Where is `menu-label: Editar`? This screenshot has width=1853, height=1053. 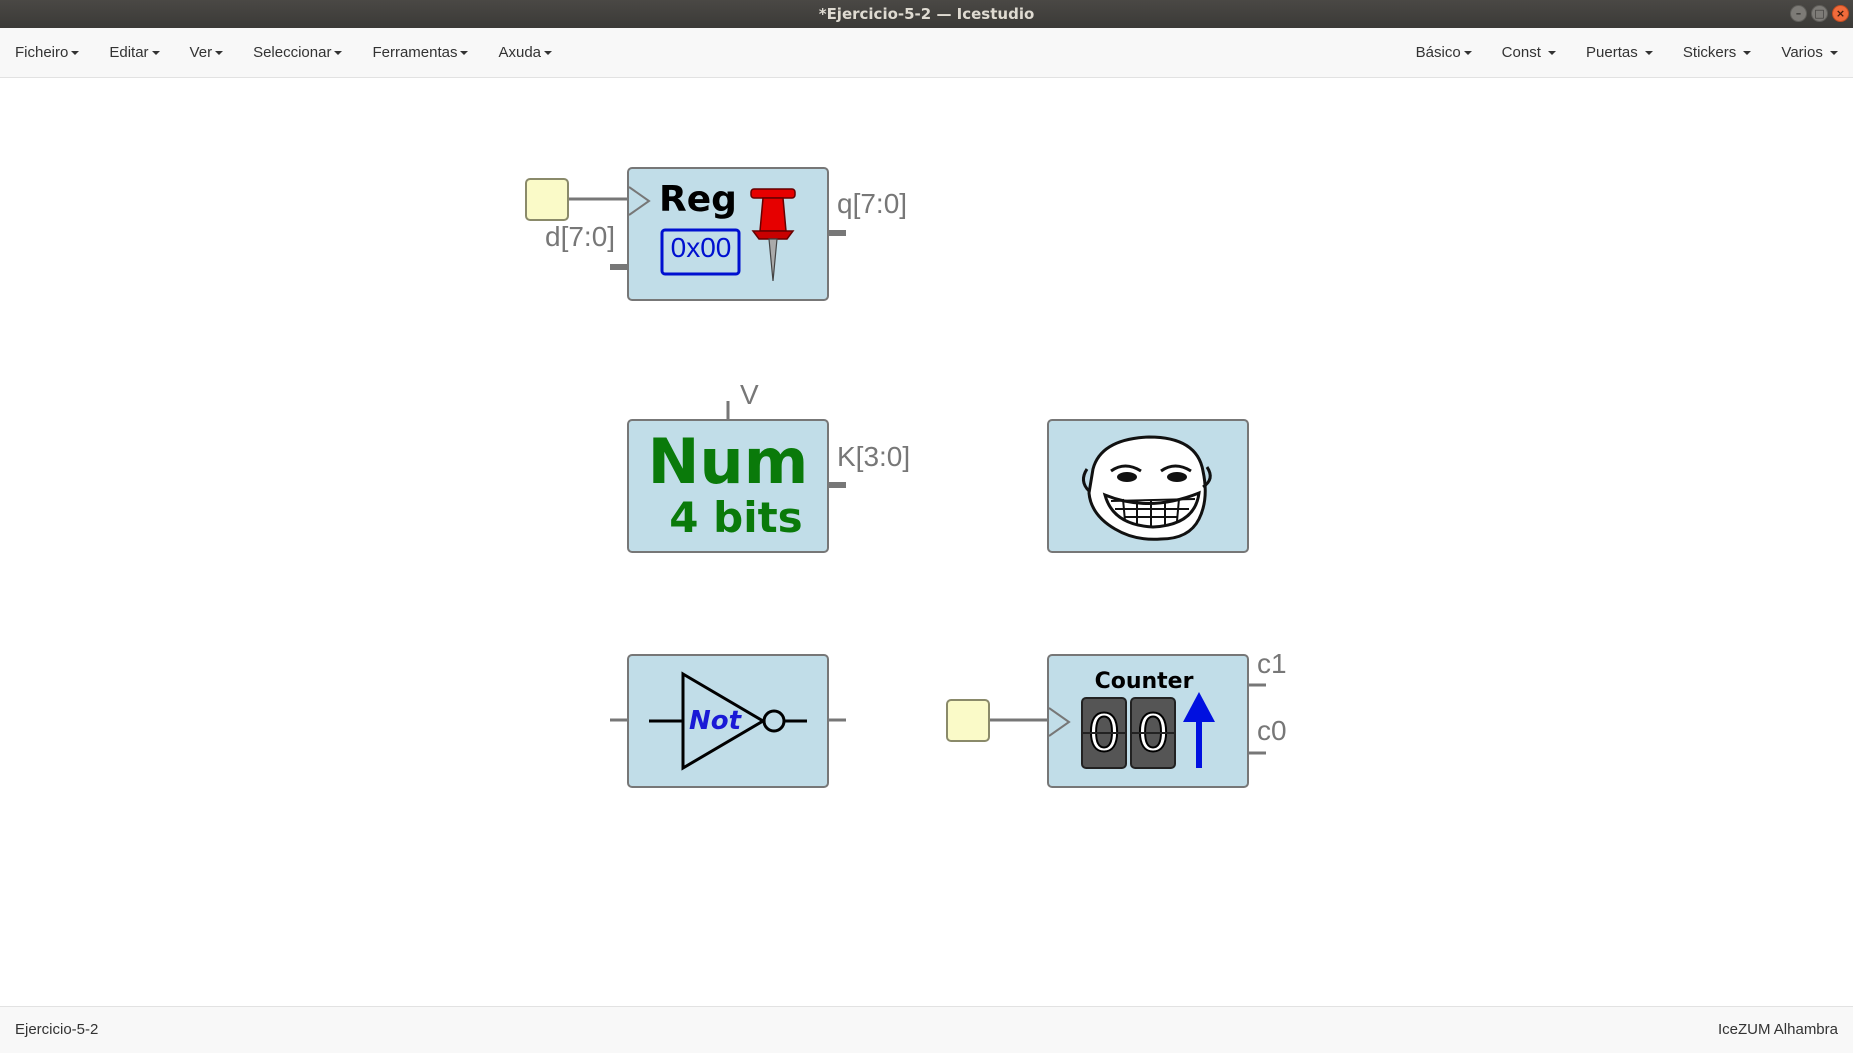
menu-label: Editar is located at coordinates (129, 52).